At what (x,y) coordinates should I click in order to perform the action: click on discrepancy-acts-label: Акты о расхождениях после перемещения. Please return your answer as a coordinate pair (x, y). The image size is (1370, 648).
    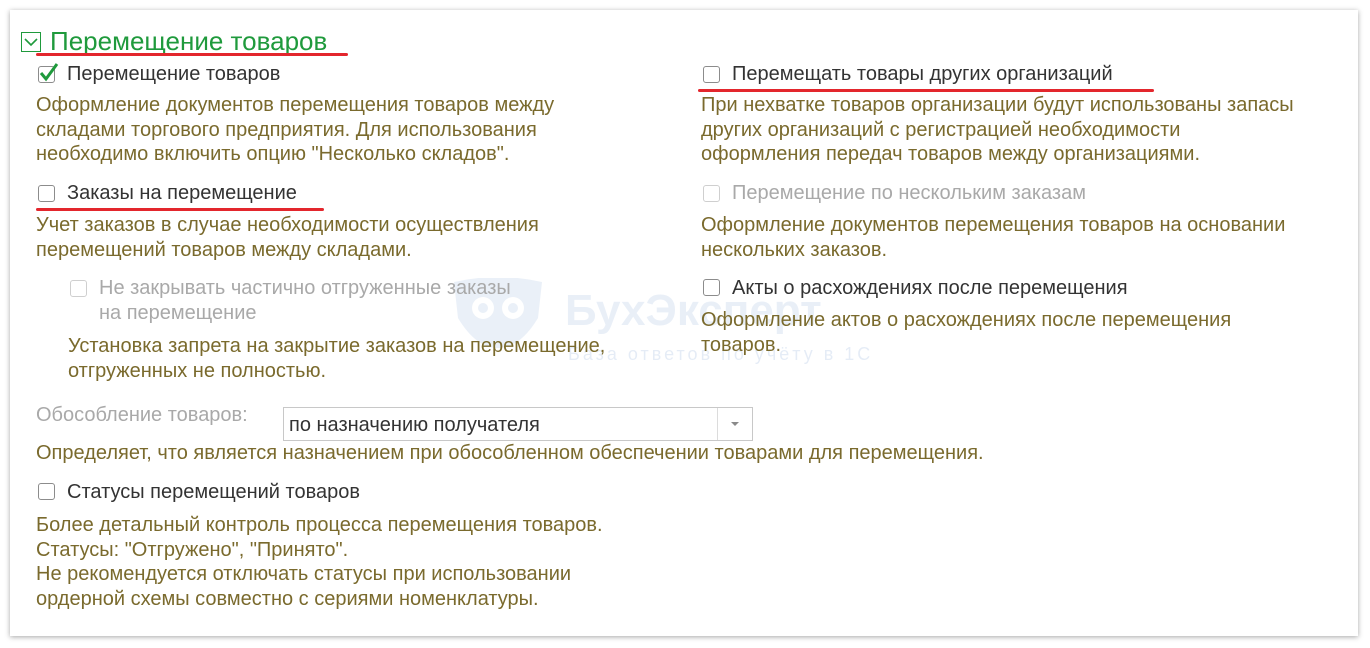
    Looking at the image, I should click on (930, 288).